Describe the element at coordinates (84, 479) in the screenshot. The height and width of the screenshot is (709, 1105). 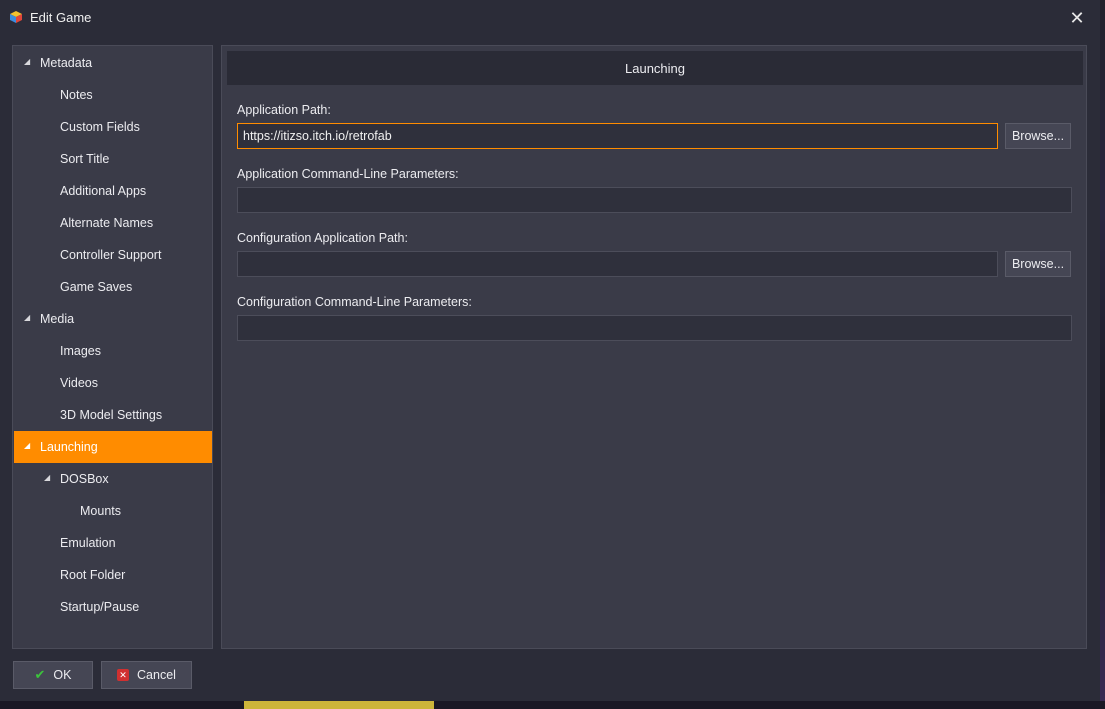
I see `tree-item-label: DOSBox` at that location.